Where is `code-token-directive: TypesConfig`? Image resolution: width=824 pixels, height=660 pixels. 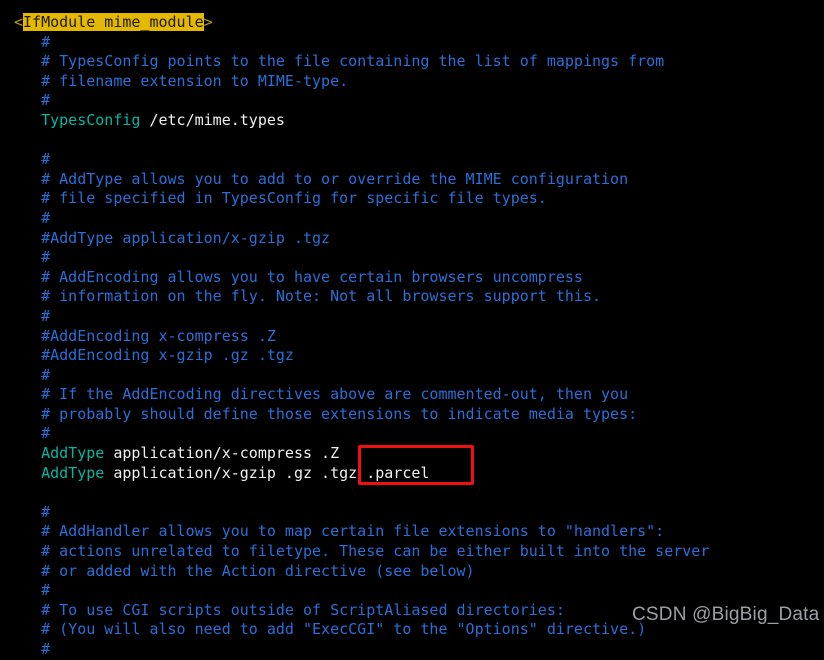 code-token-directive: TypesConfig is located at coordinates (91, 119).